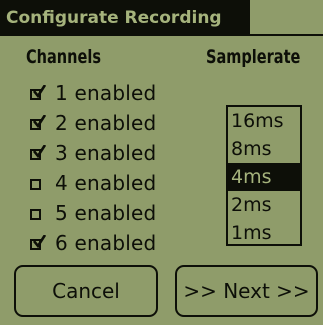 This screenshot has width=323, height=325. I want to click on channel-4-label: 4 enabled, so click(106, 183).